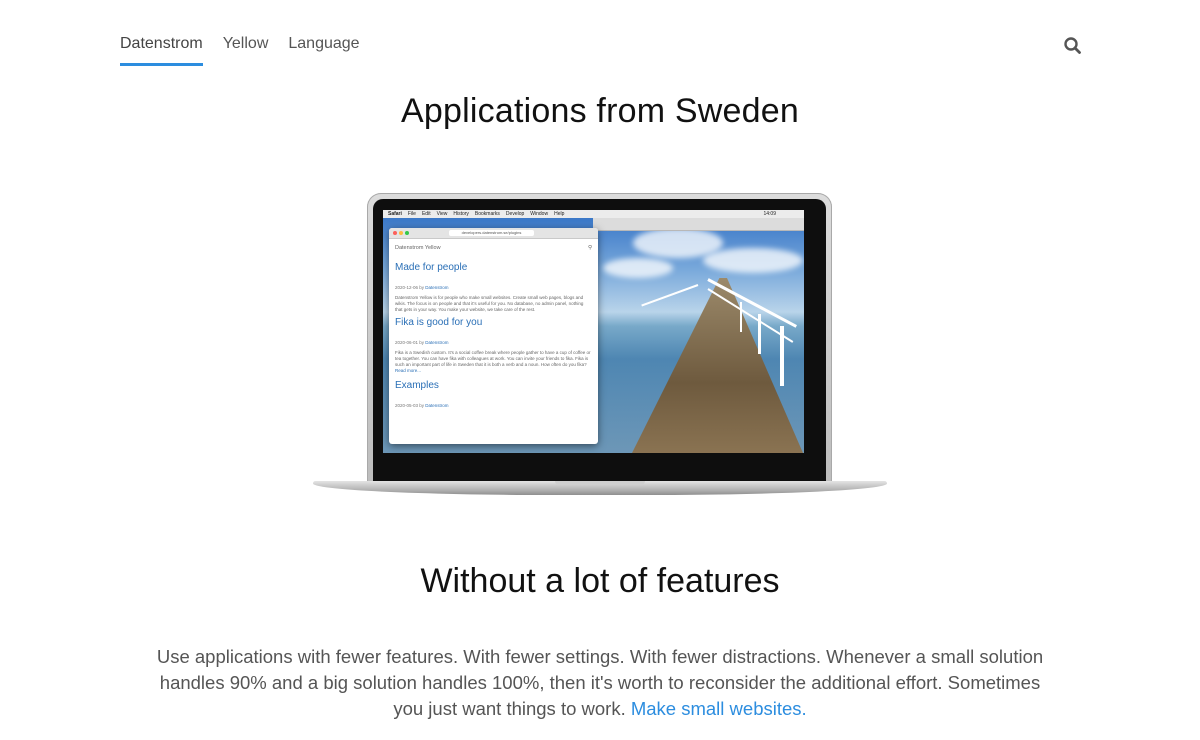  I want to click on nav-item-yellow: Yellow, so click(246, 49).